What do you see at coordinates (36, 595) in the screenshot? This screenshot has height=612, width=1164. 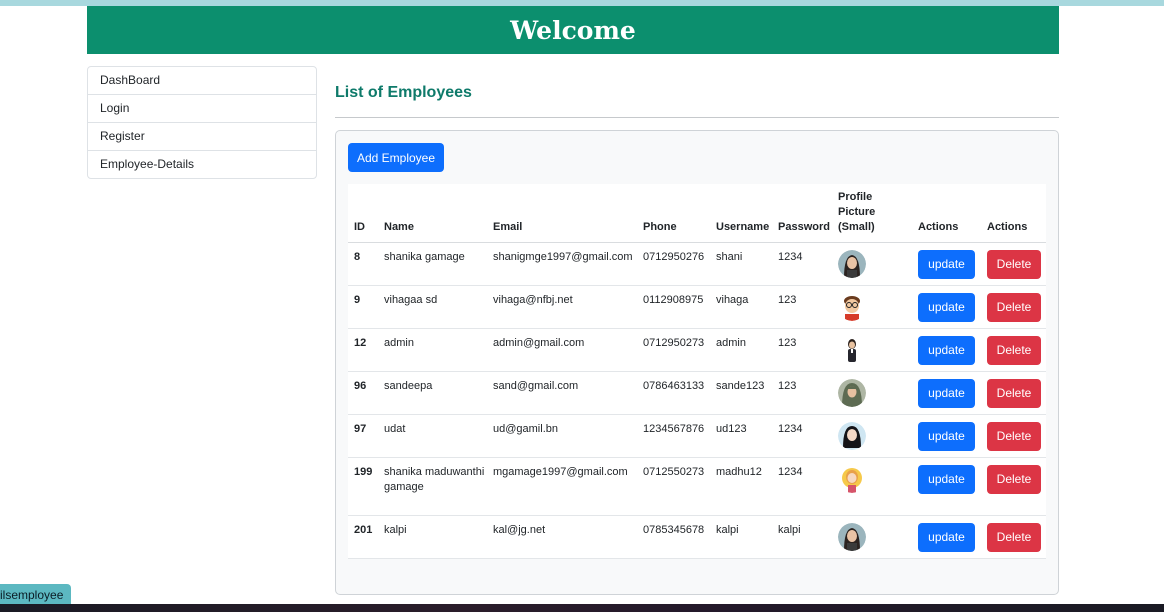 I see `status-tab: ilsemployee` at bounding box center [36, 595].